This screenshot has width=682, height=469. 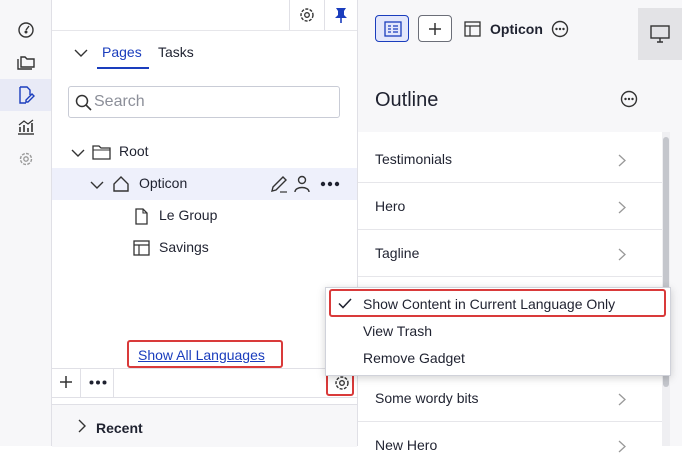 What do you see at coordinates (101, 152) in the screenshot?
I see `folder-icon` at bounding box center [101, 152].